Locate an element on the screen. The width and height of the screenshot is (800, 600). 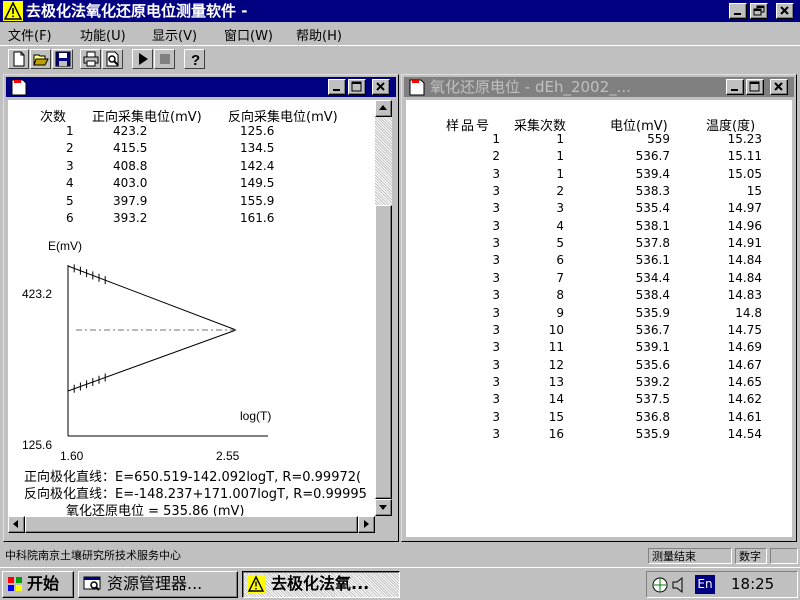
menu-view: 显示(V) is located at coordinates (174, 34).